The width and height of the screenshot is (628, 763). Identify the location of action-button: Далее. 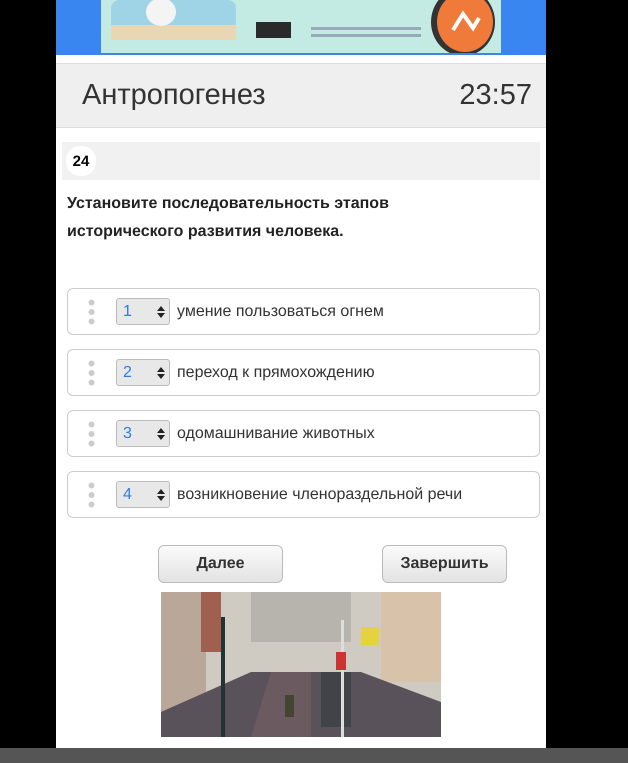
(220, 564).